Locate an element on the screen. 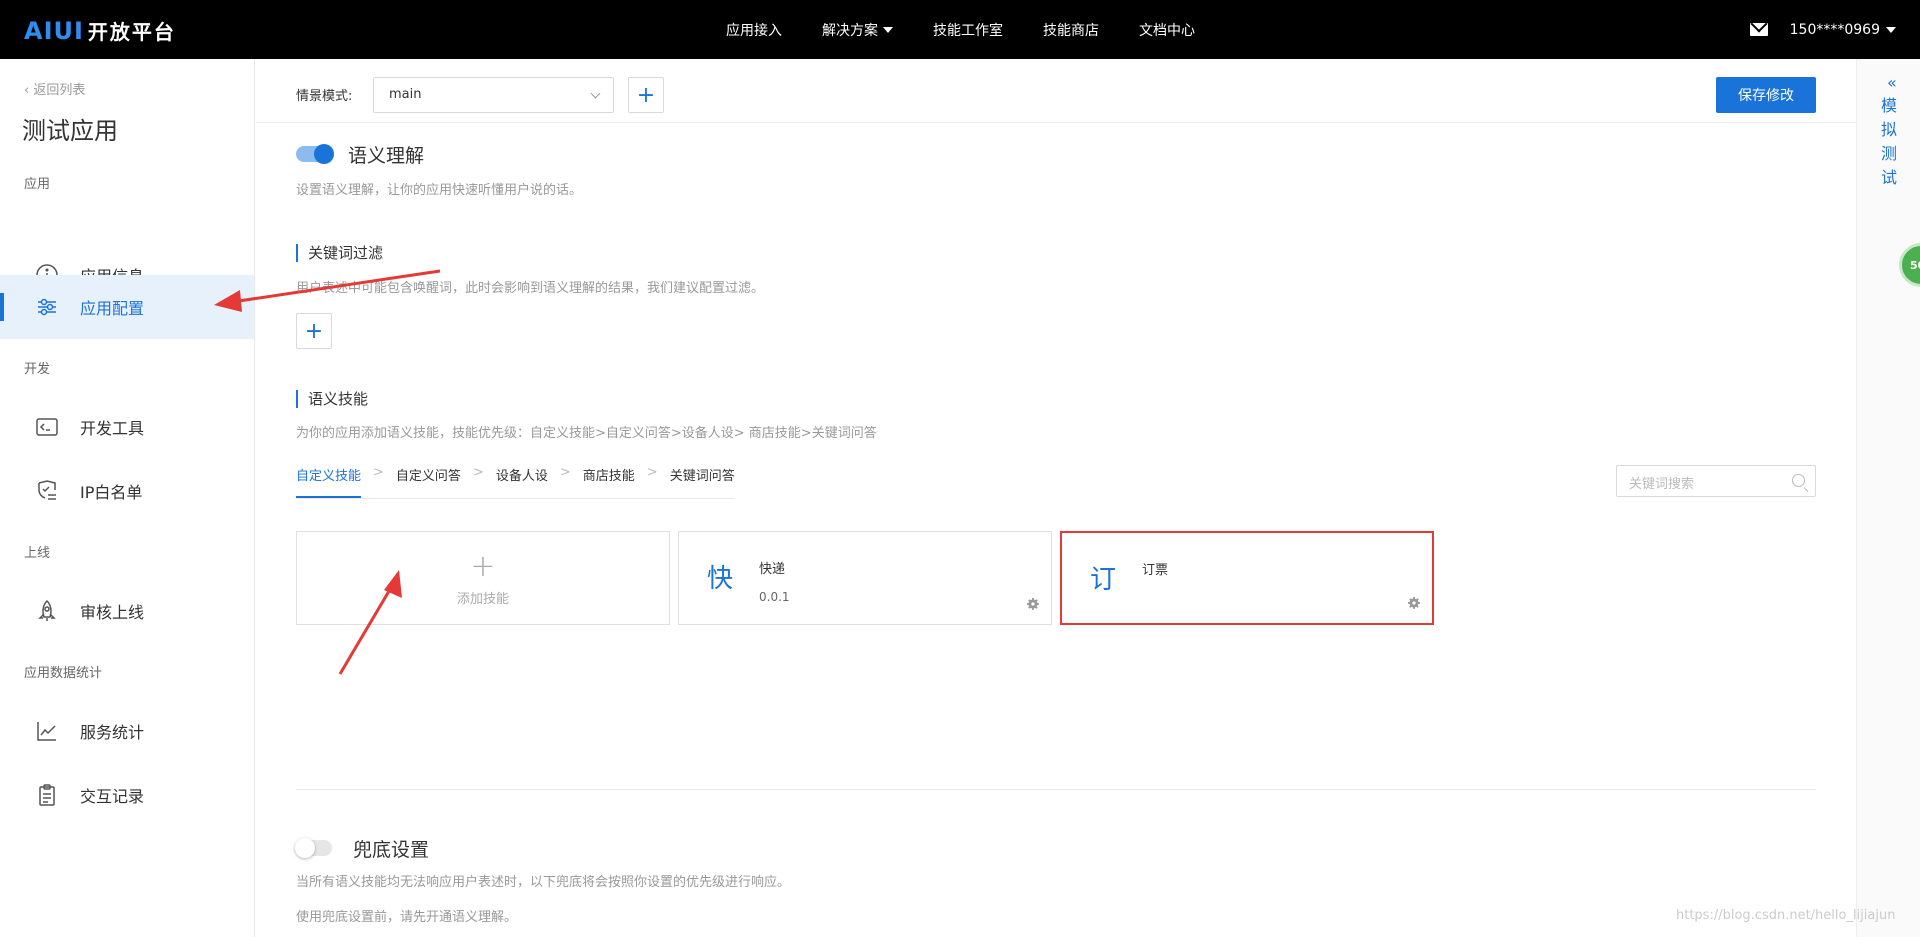 Image resolution: width=1920 pixels, height=937 pixels. skill-glyph: 订 is located at coordinates (1103, 580).